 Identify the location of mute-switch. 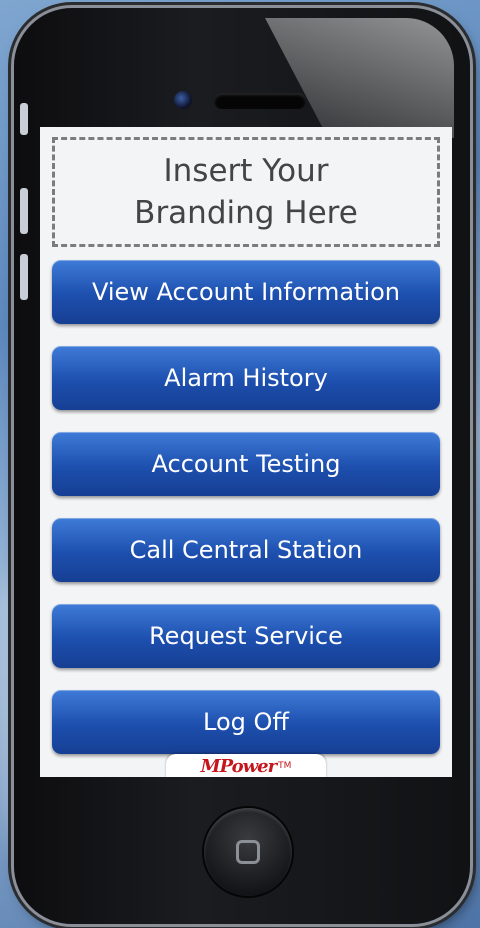
(24, 119).